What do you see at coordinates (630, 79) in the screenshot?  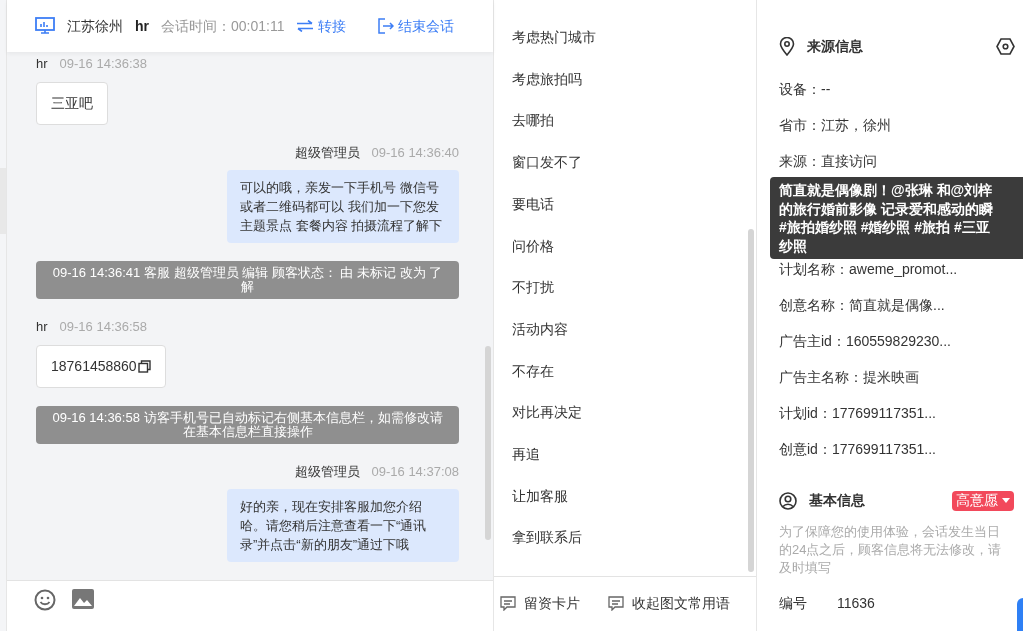 I see `quick-reply-item: 考虑旅拍吗` at bounding box center [630, 79].